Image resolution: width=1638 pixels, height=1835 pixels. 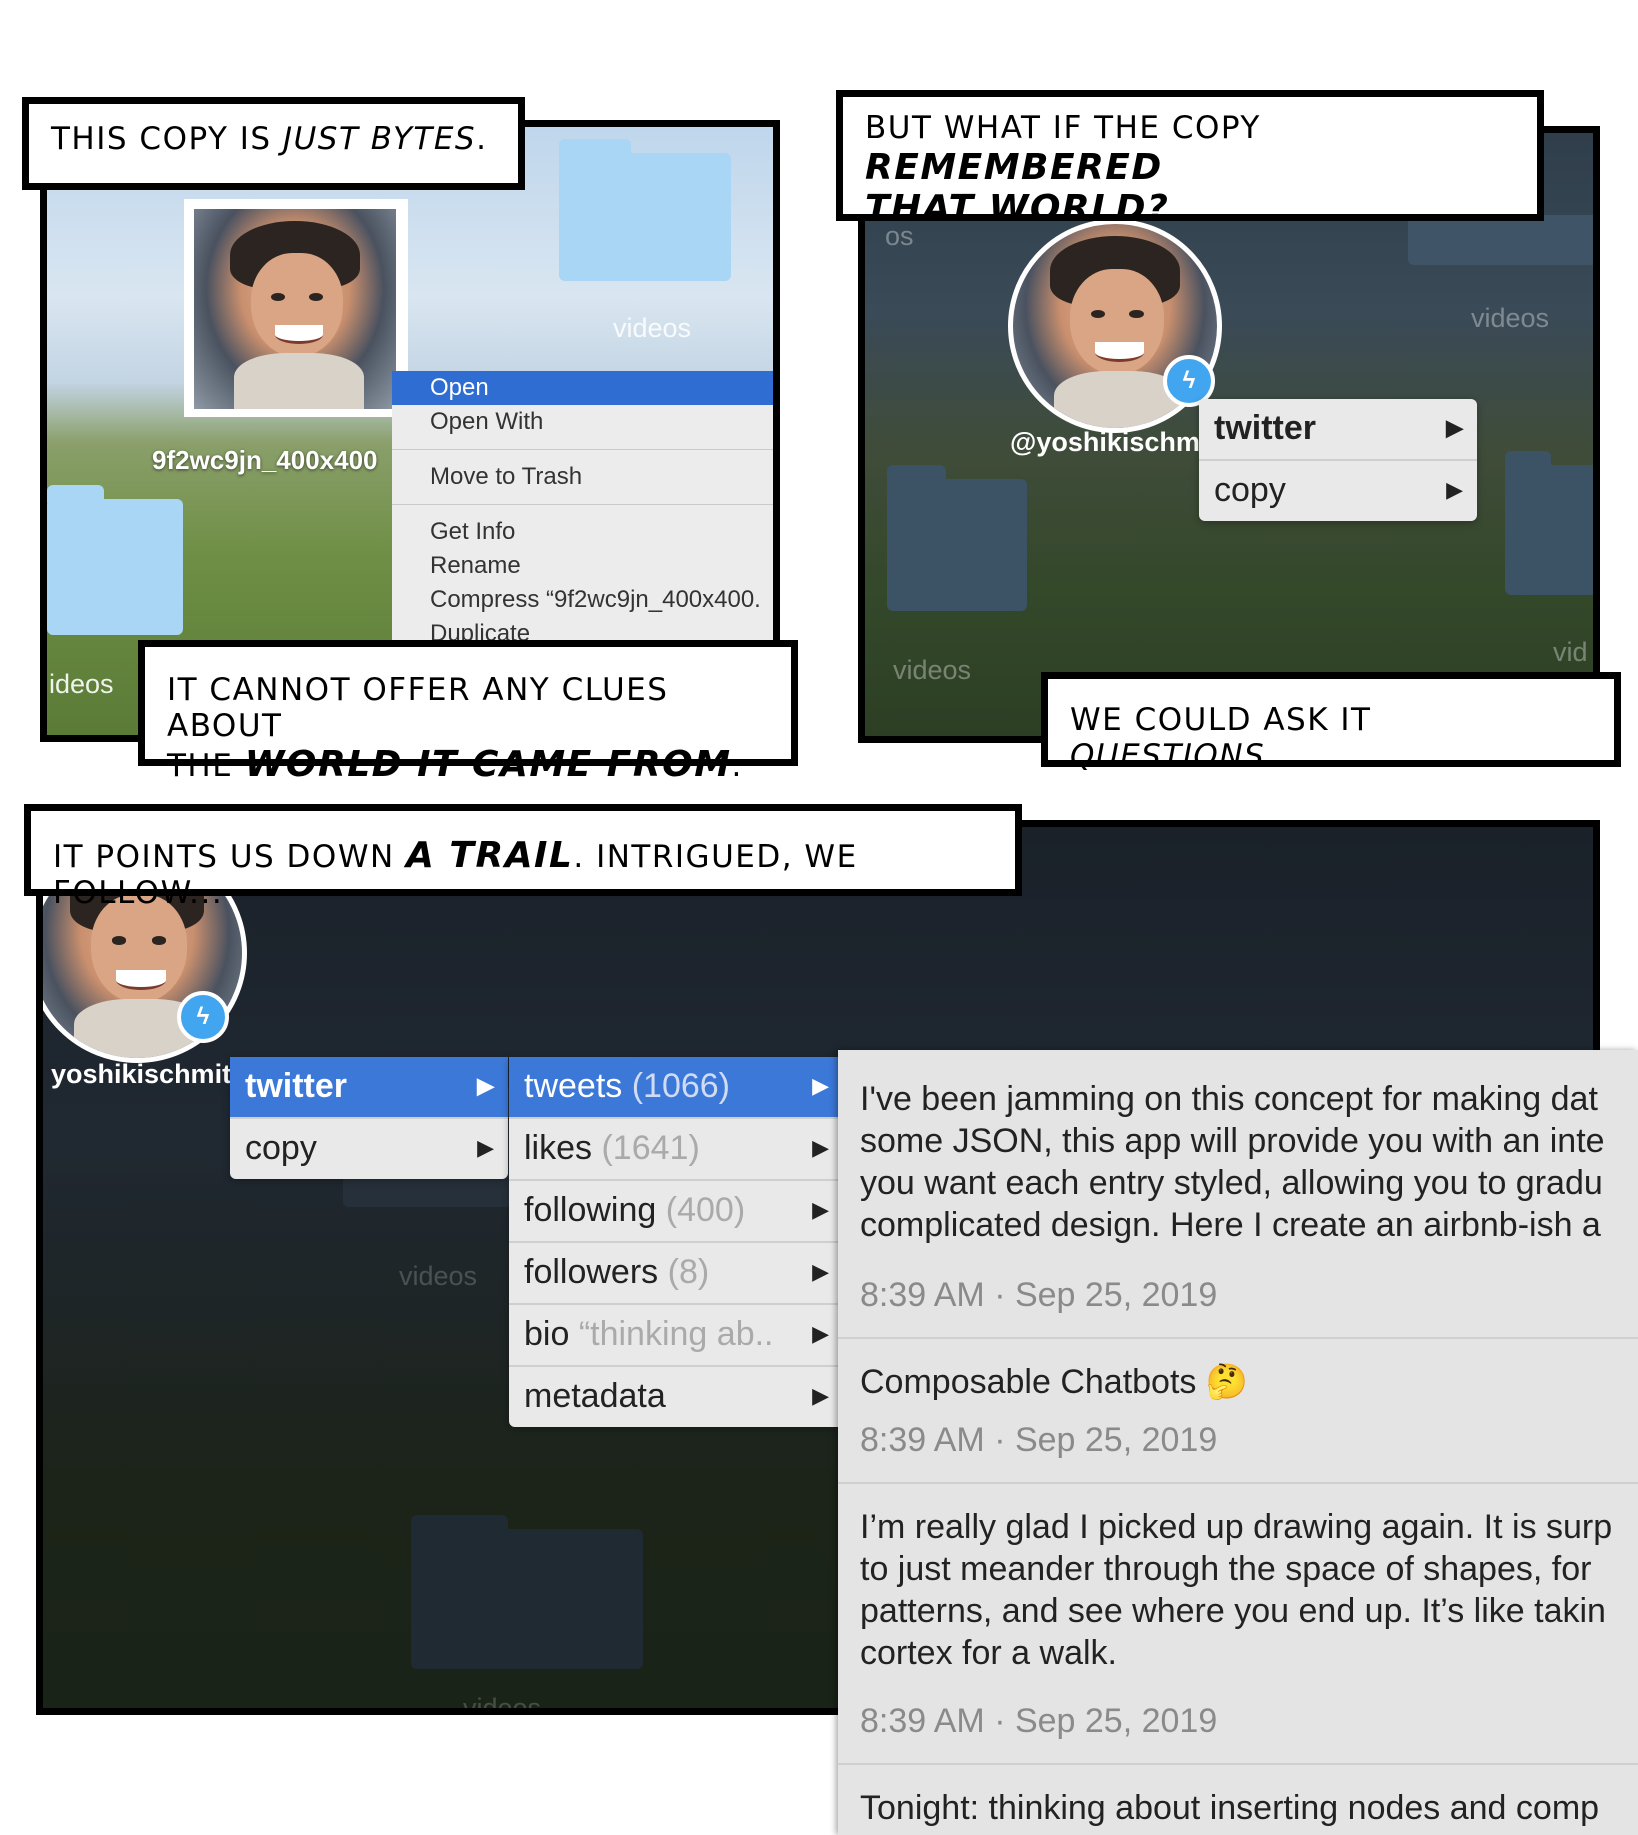 I want to click on menu-item-likes: likes (1641) ▶, so click(x=676, y=1150).